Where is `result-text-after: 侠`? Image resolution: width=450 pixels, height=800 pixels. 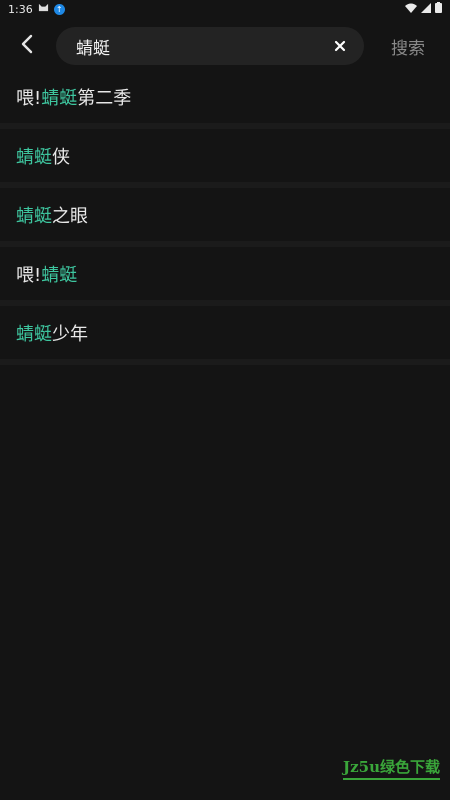 result-text-after: 侠 is located at coordinates (61, 157).